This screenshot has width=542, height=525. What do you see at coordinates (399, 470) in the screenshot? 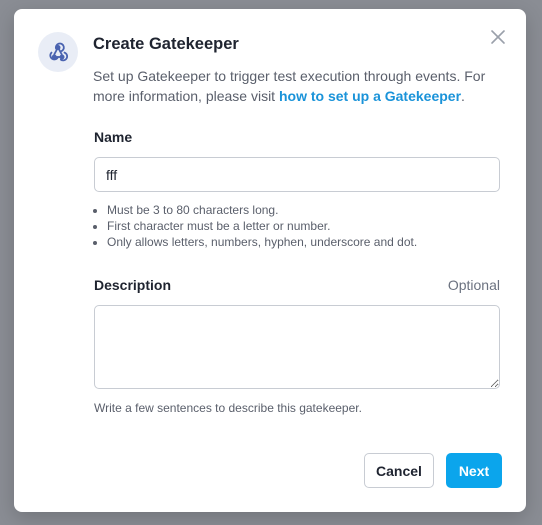
I see `cancel-button: Cancel` at bounding box center [399, 470].